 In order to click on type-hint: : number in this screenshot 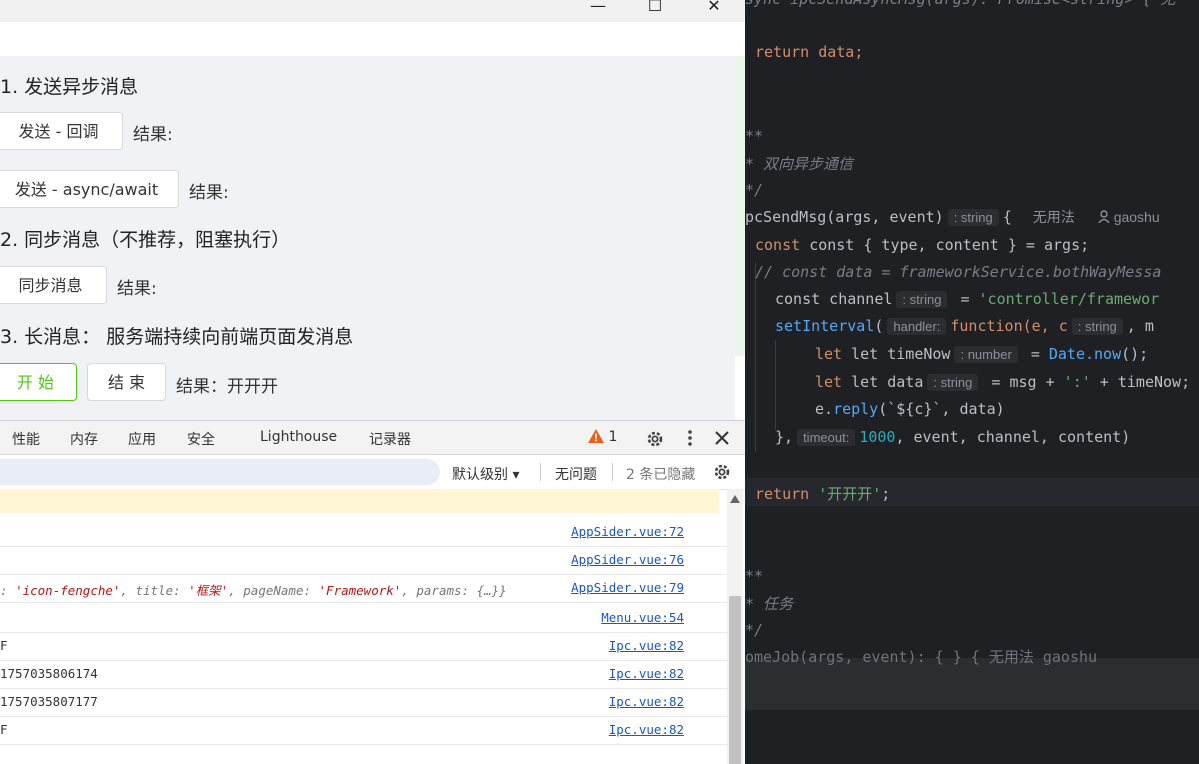, I will do `click(986, 354)`.